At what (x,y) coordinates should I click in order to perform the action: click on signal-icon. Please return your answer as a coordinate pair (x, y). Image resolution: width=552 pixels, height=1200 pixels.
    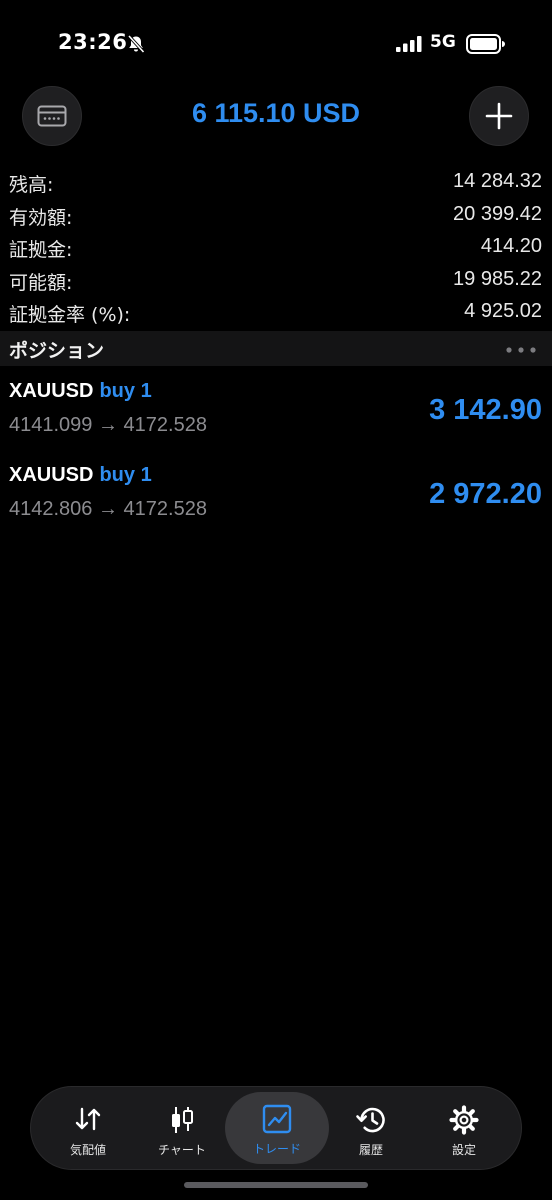
    Looking at the image, I should click on (409, 44).